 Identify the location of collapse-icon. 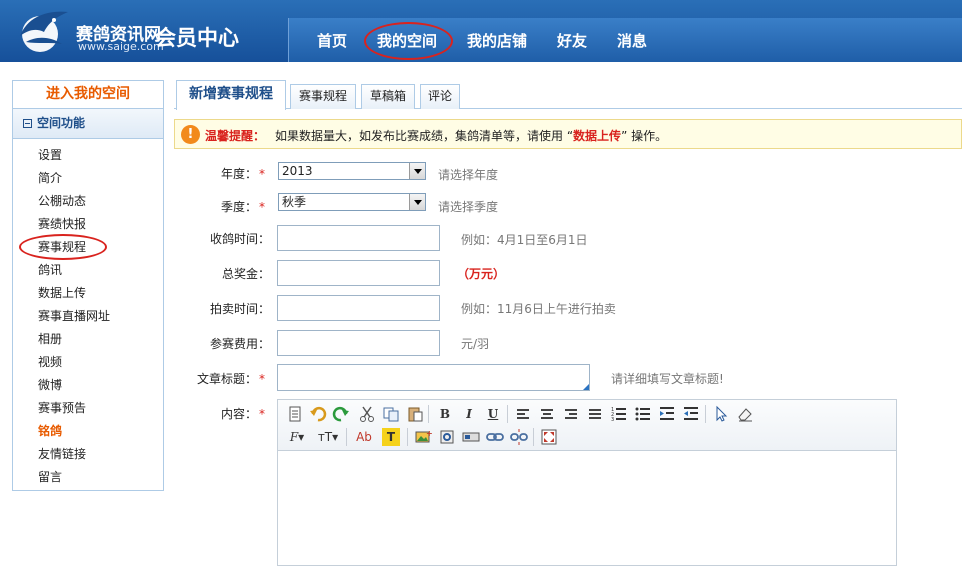
(27, 123).